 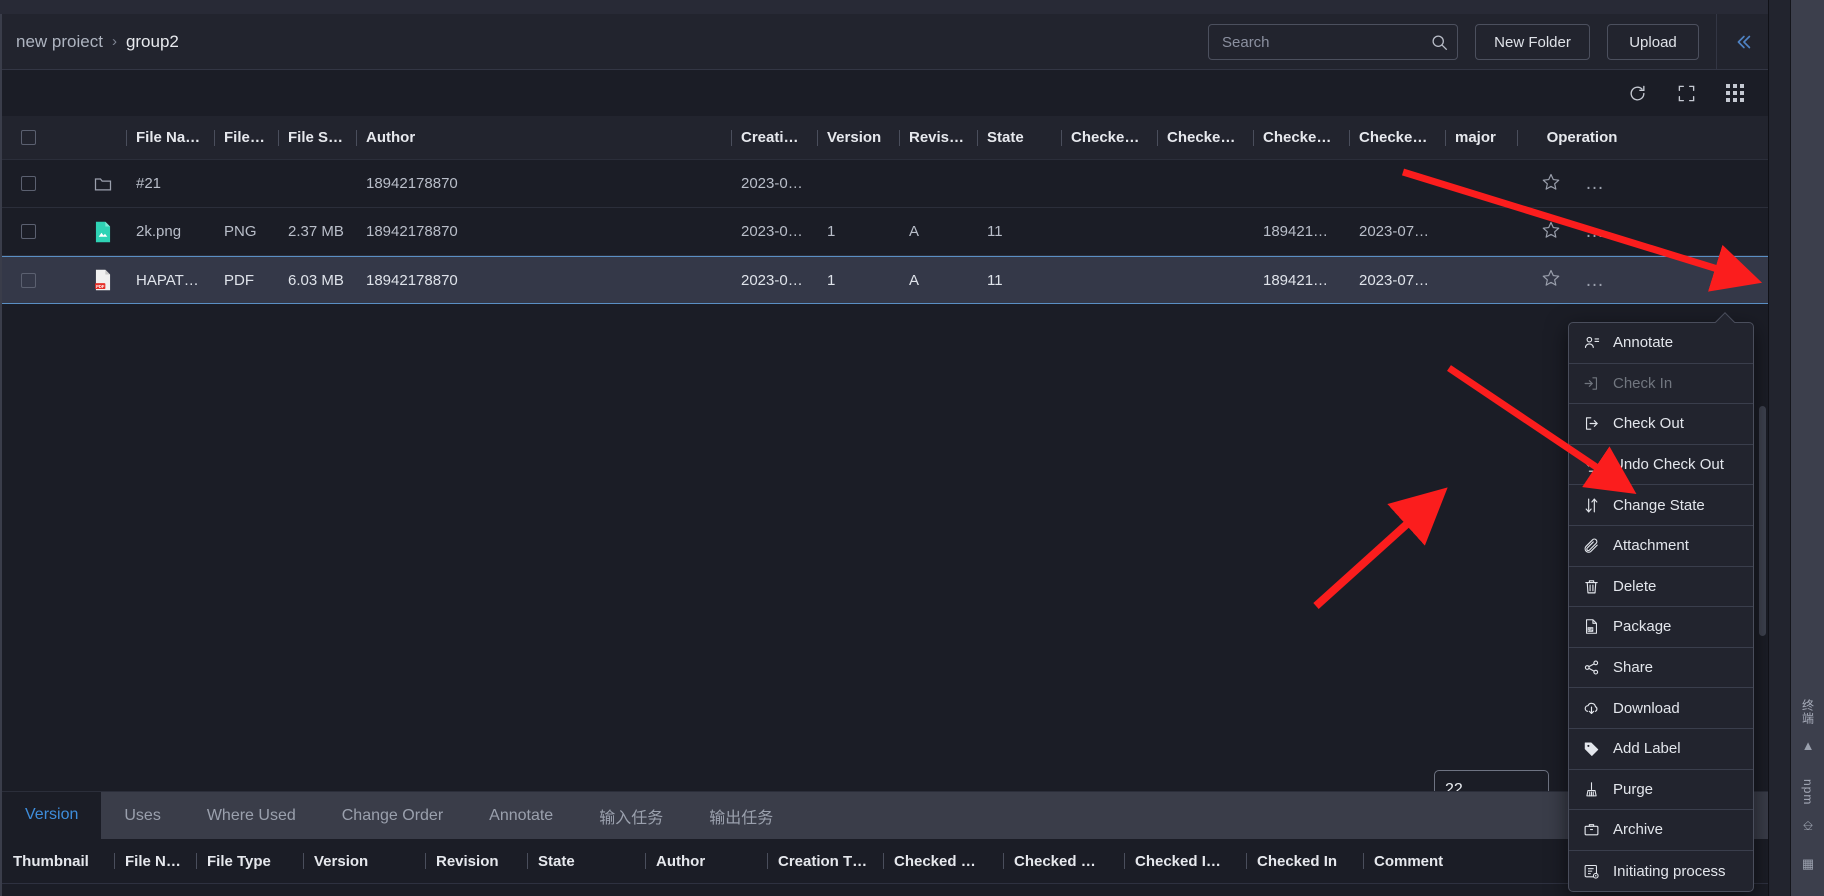 I want to click on col-file-type: File Type, so click(x=246, y=137).